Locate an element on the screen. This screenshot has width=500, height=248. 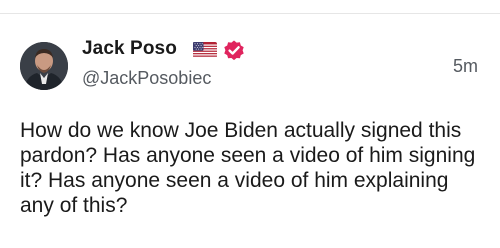
avatar is located at coordinates (44, 66).